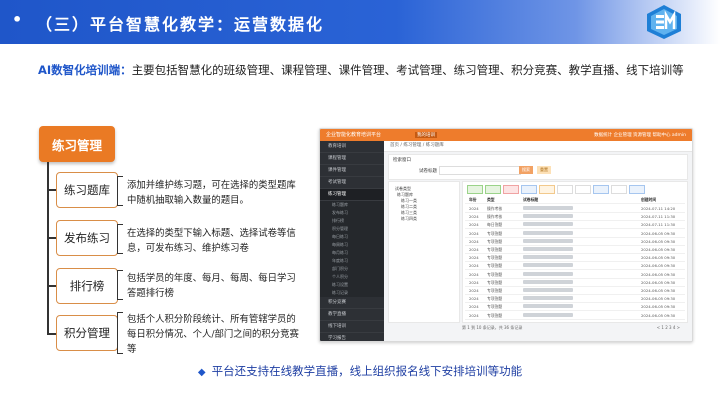 This screenshot has width=720, height=405. Describe the element at coordinates (480, 170) in the screenshot. I see `search-input` at that location.